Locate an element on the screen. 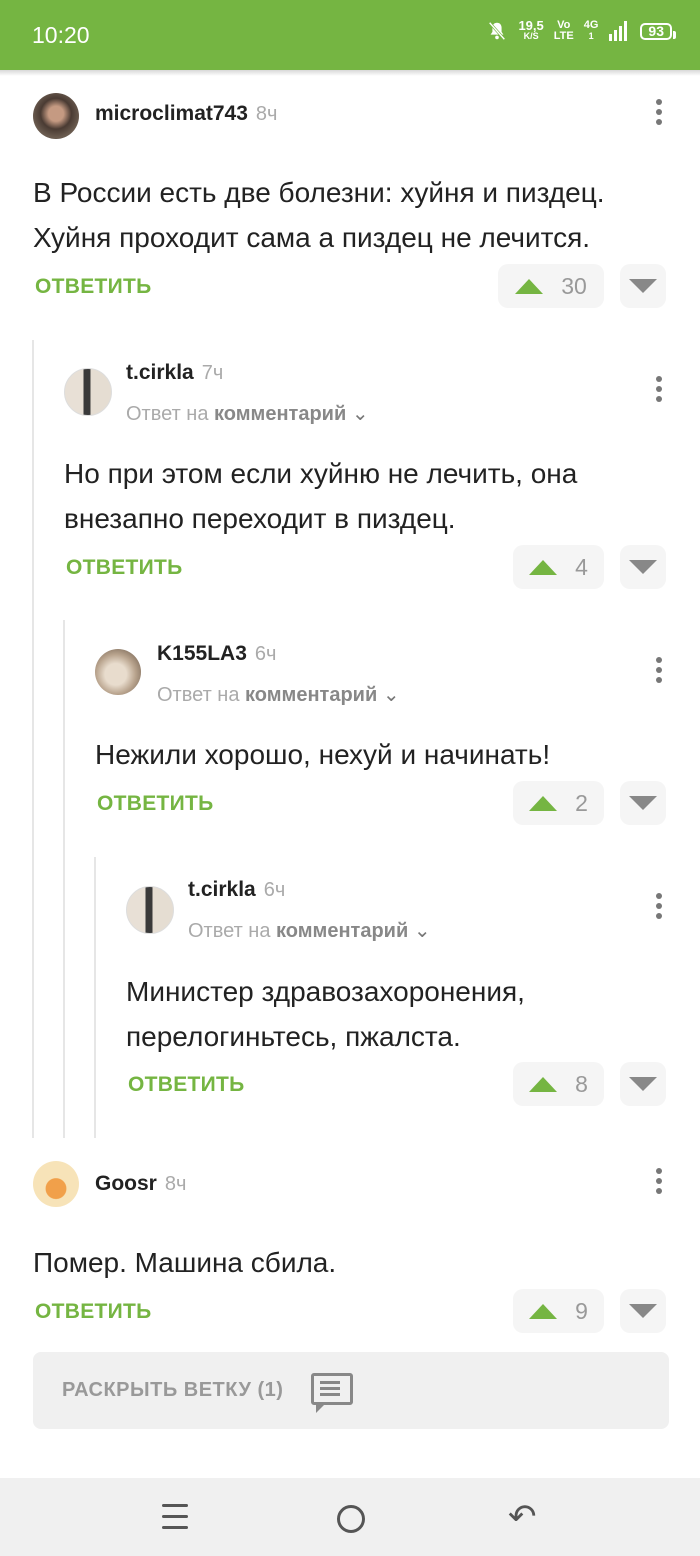  vote-count: 8 is located at coordinates (581, 1083).